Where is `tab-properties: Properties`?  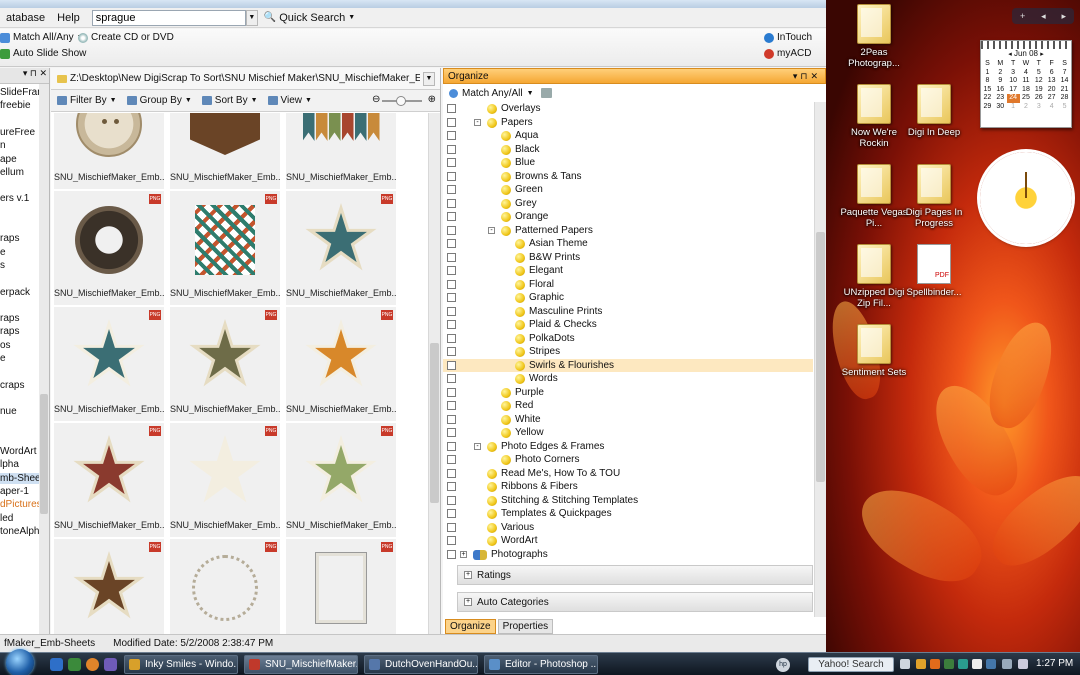 tab-properties: Properties is located at coordinates (525, 626).